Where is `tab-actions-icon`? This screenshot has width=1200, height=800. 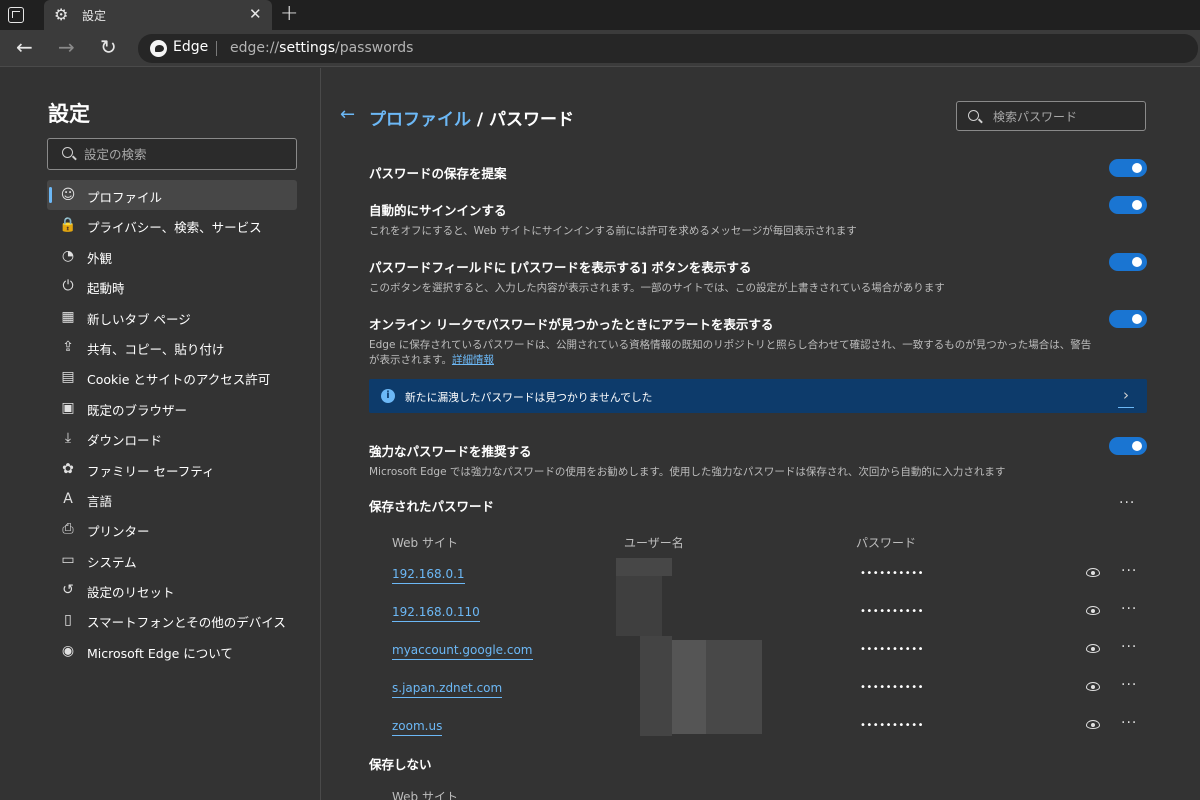
tab-actions-icon is located at coordinates (16, 15).